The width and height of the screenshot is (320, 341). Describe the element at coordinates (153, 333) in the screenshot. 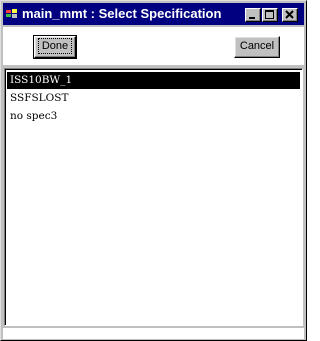

I see `status-area` at that location.